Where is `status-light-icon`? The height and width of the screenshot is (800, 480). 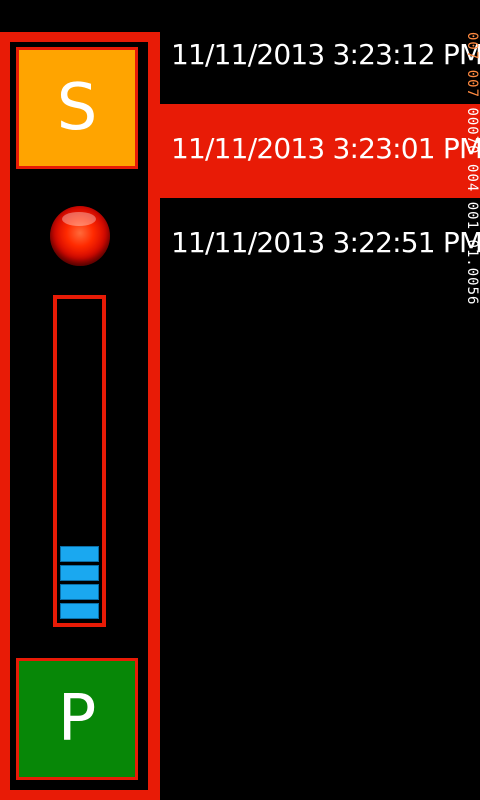 status-light-icon is located at coordinates (80, 236).